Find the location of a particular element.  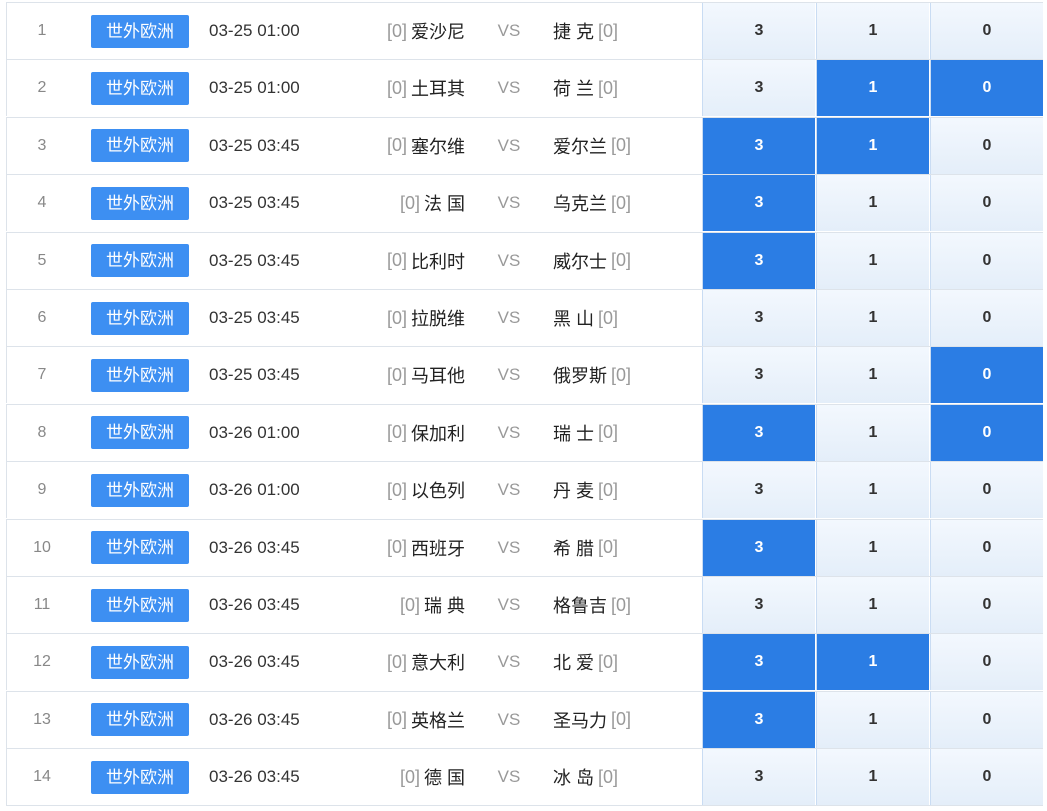

home-team-name: 以色列 is located at coordinates (438, 491).